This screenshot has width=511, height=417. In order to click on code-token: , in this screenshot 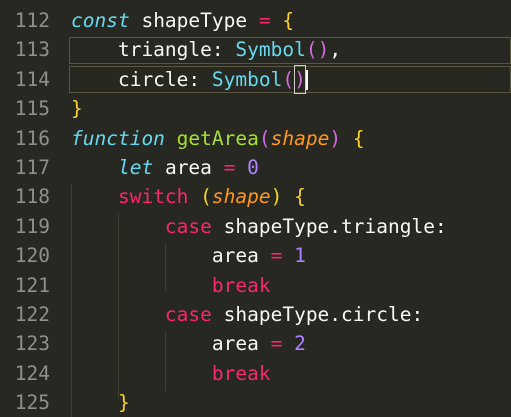, I will do `click(335, 50)`.